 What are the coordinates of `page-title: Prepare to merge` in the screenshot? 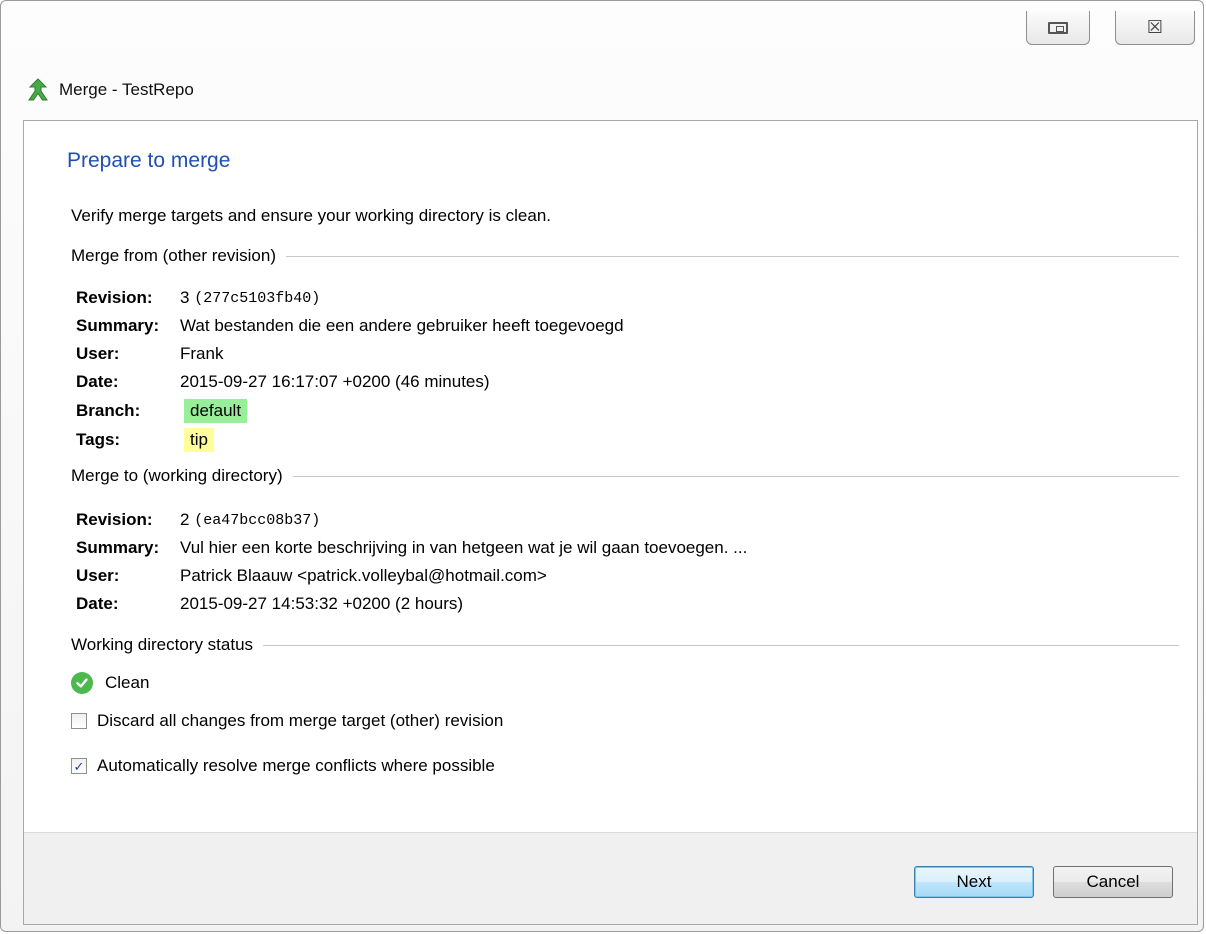 It's located at (149, 160).